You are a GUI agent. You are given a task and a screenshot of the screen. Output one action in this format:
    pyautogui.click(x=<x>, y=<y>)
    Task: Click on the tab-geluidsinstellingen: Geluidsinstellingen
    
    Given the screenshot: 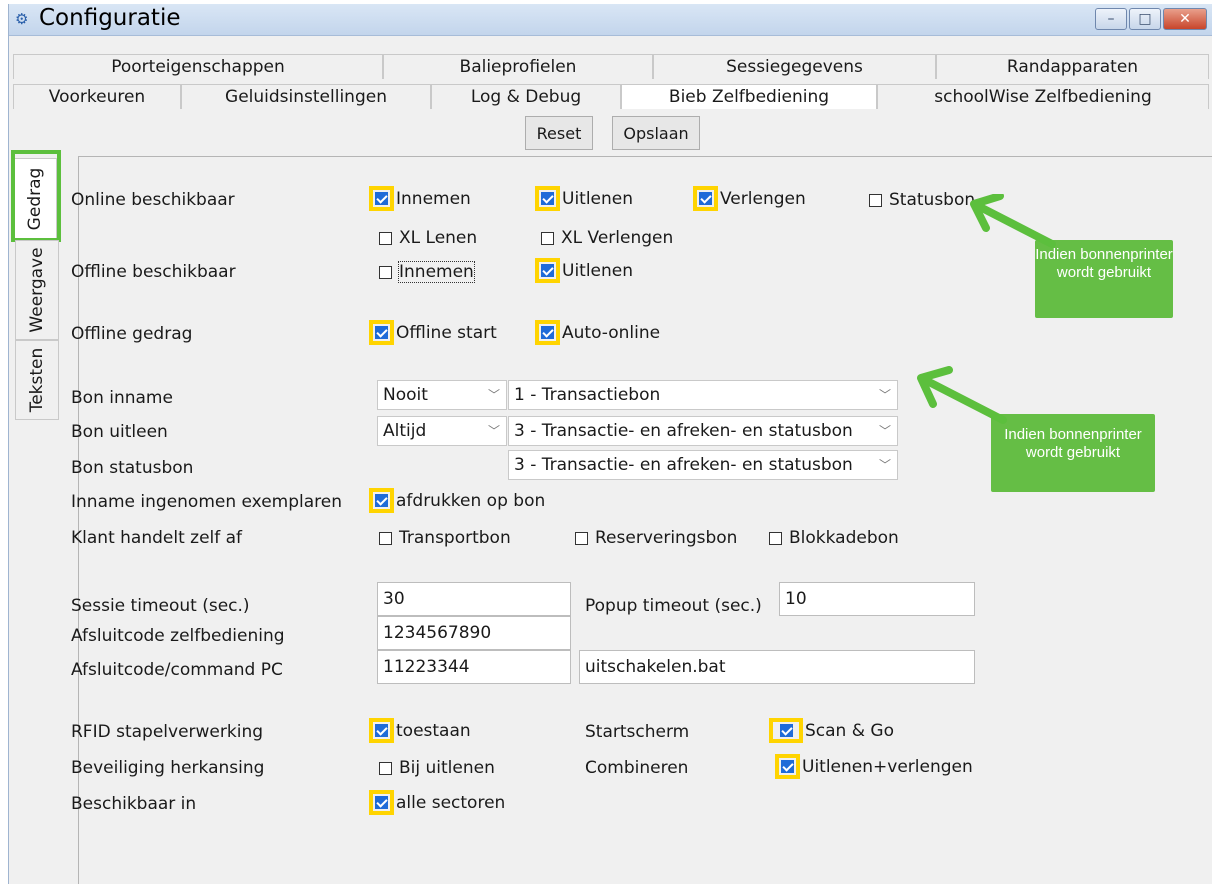 What is the action you would take?
    pyautogui.click(x=306, y=96)
    